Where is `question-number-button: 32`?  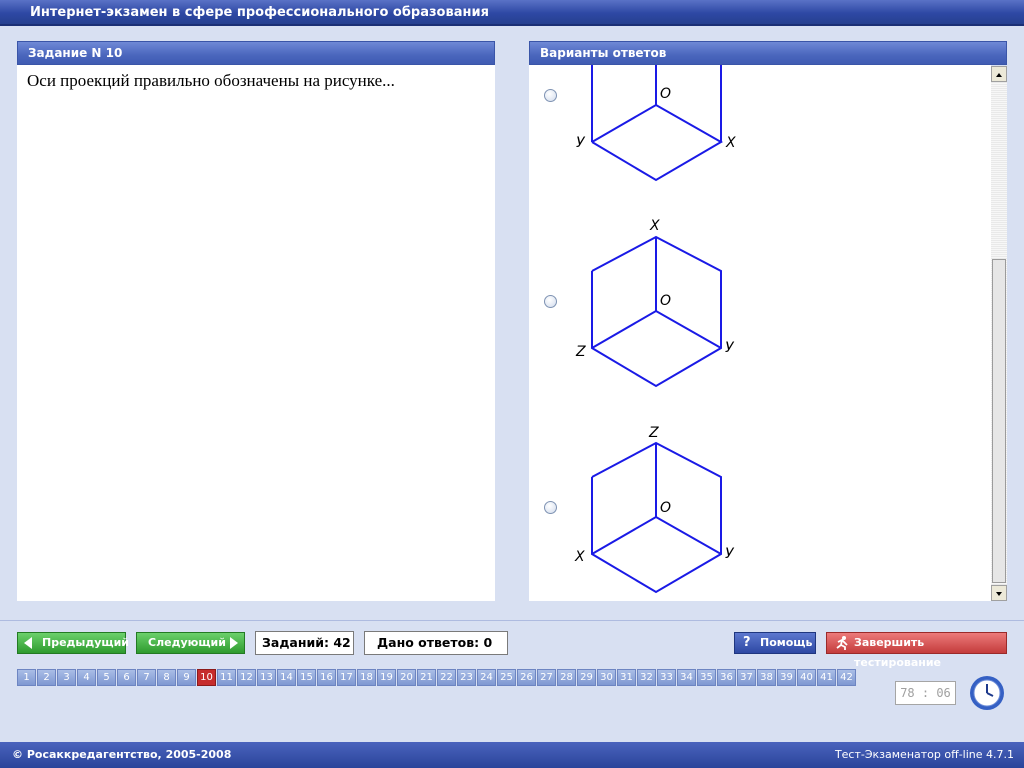
question-number-button: 32 is located at coordinates (646, 677).